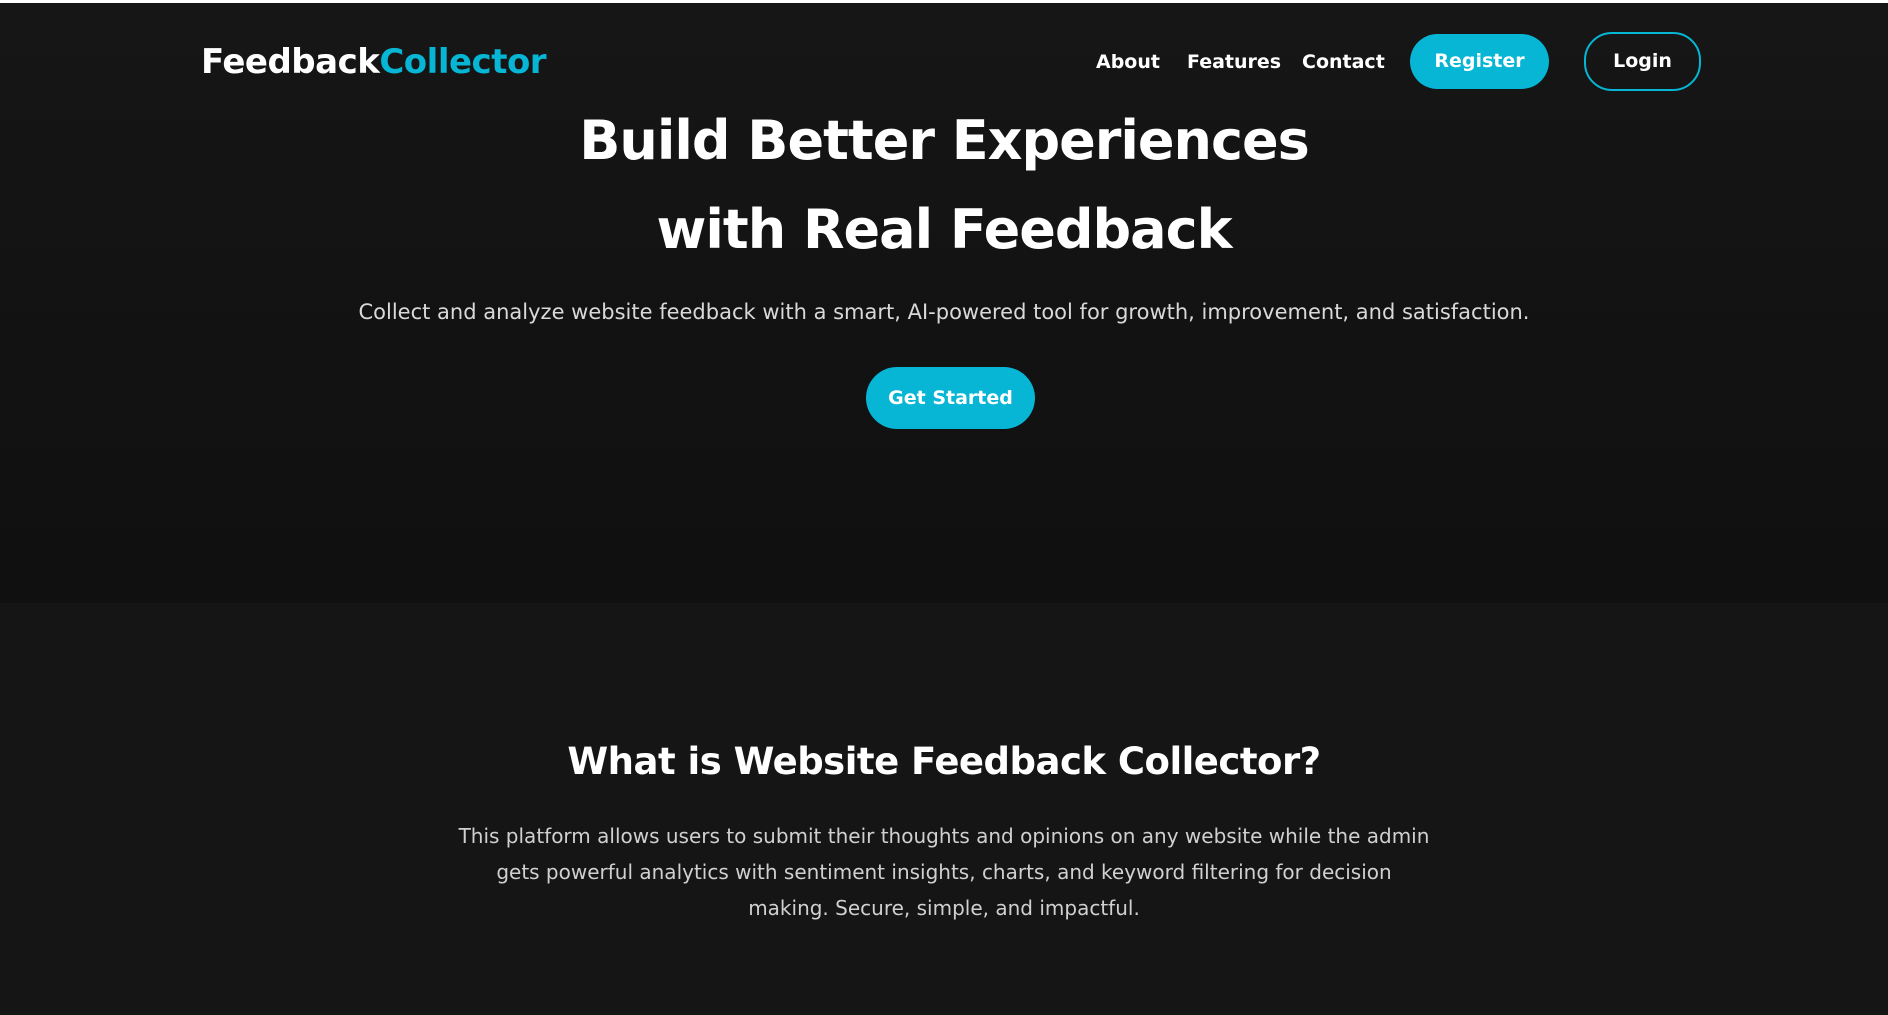 The height and width of the screenshot is (1015, 1888). I want to click on nav-contact-link: Contact, so click(1343, 62).